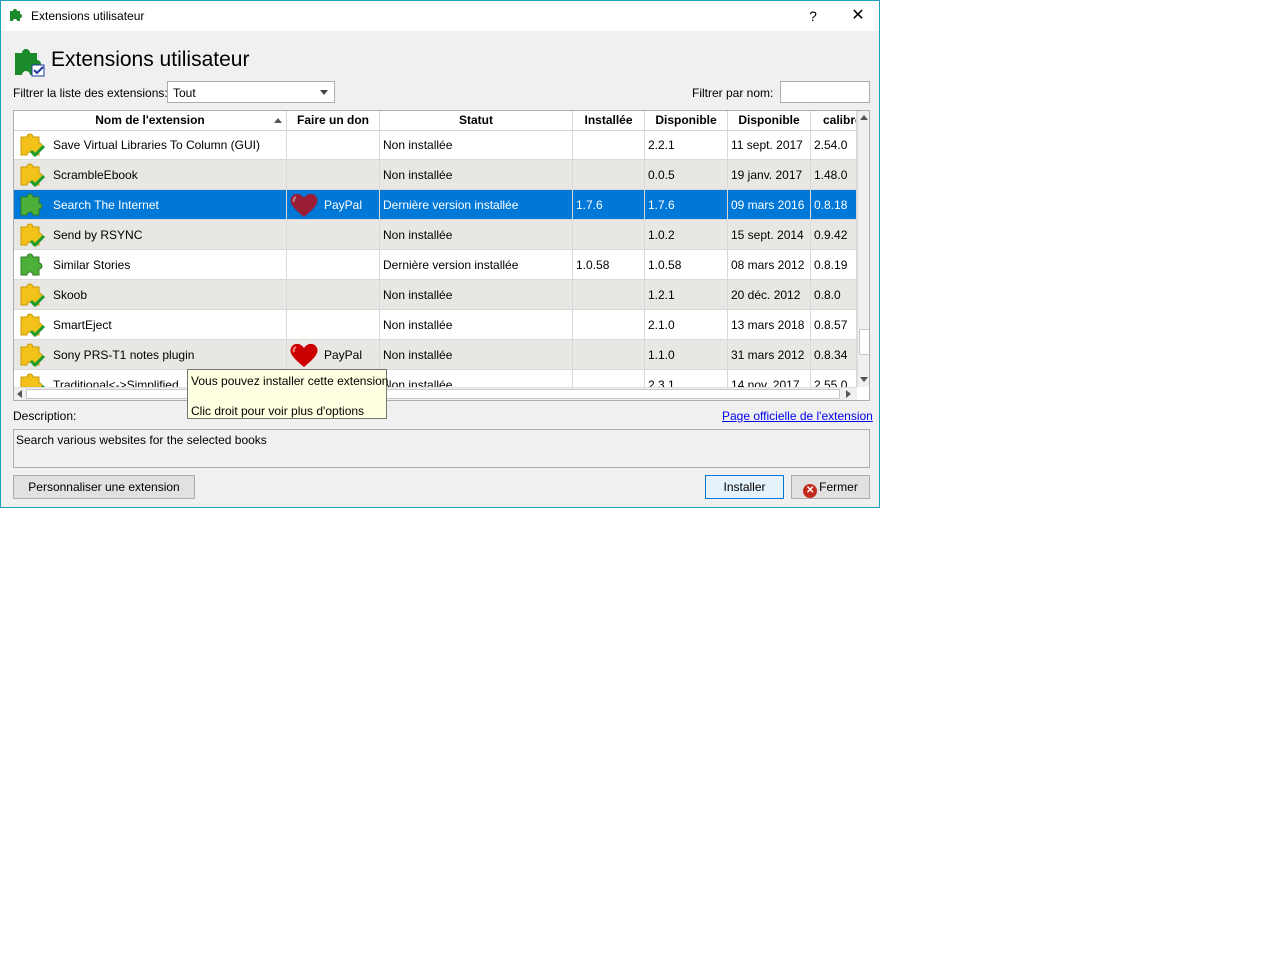 The height and width of the screenshot is (960, 1280). Describe the element at coordinates (686, 355) in the screenshot. I see `available-version-cell: 1.1.0` at that location.